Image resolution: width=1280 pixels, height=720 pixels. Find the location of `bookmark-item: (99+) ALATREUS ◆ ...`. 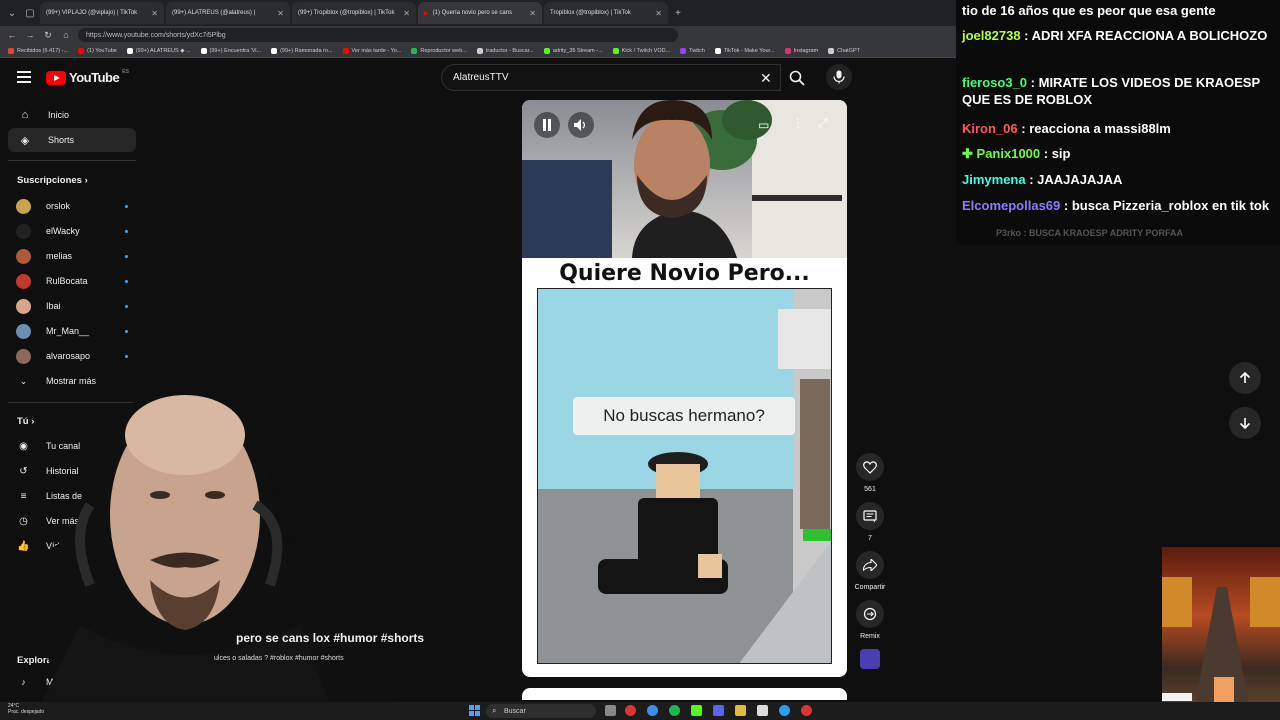

bookmark-item: (99+) ALATREUS ◆ ... is located at coordinates (158, 50).